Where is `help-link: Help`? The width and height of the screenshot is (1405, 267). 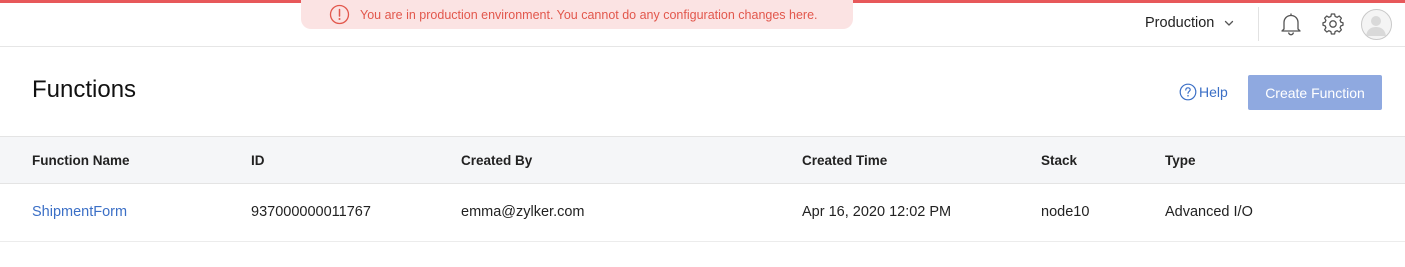 help-link: Help is located at coordinates (1203, 92).